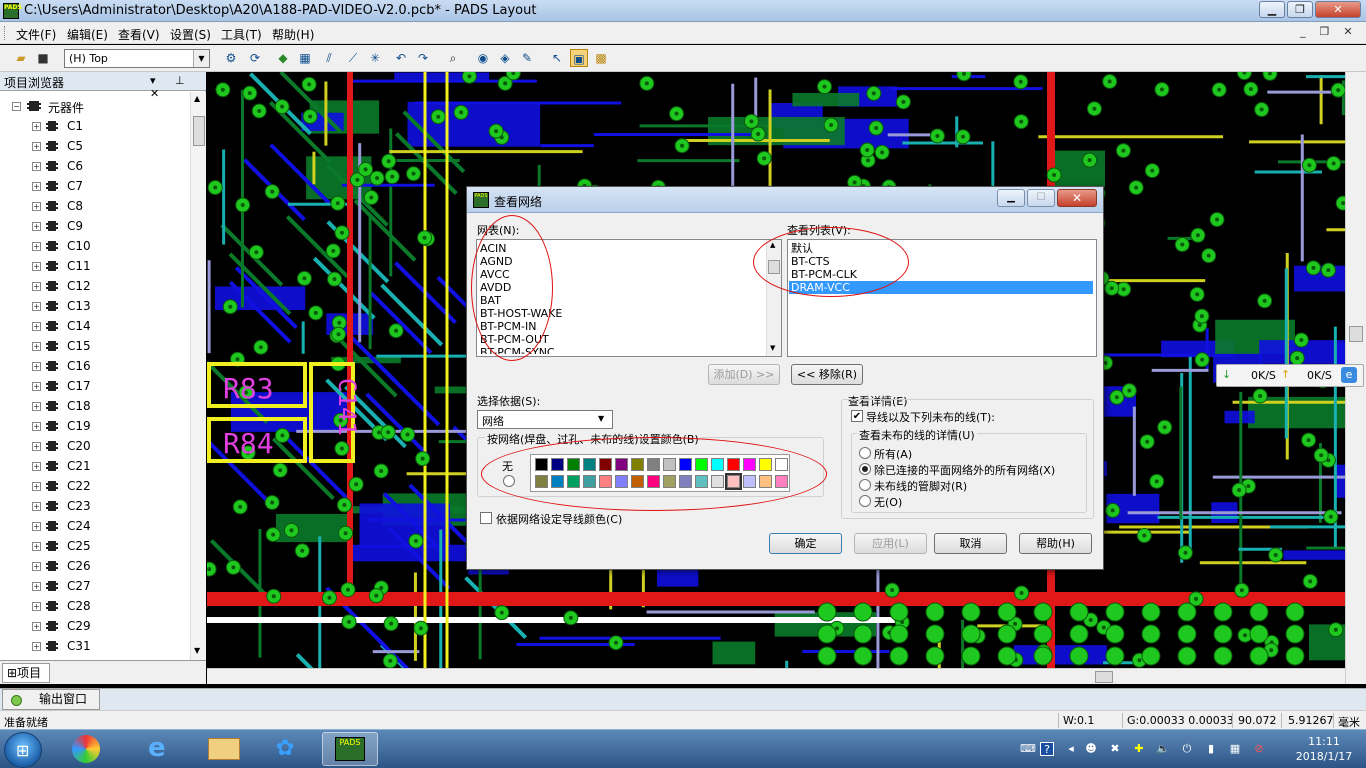 This screenshot has height=768, width=1366. Describe the element at coordinates (88, 749) in the screenshot. I see `taskbar-app-colorful` at that location.